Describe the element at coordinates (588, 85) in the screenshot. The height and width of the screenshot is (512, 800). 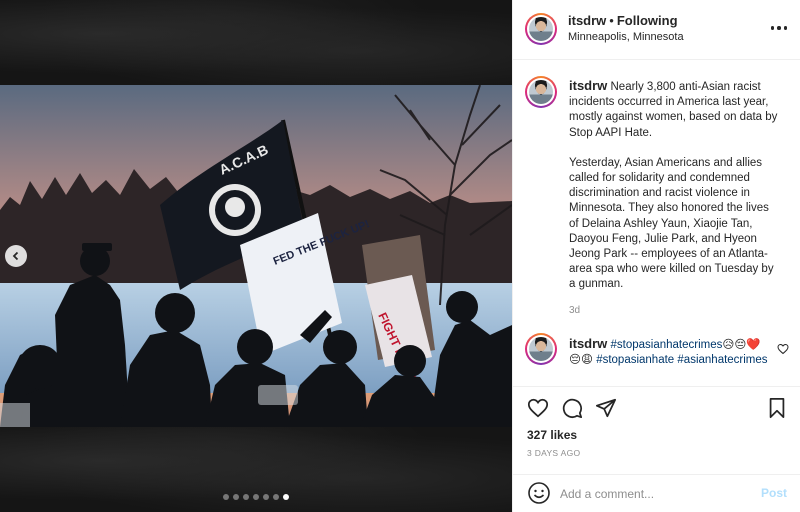
I see `caption-username: itsdrw` at that location.